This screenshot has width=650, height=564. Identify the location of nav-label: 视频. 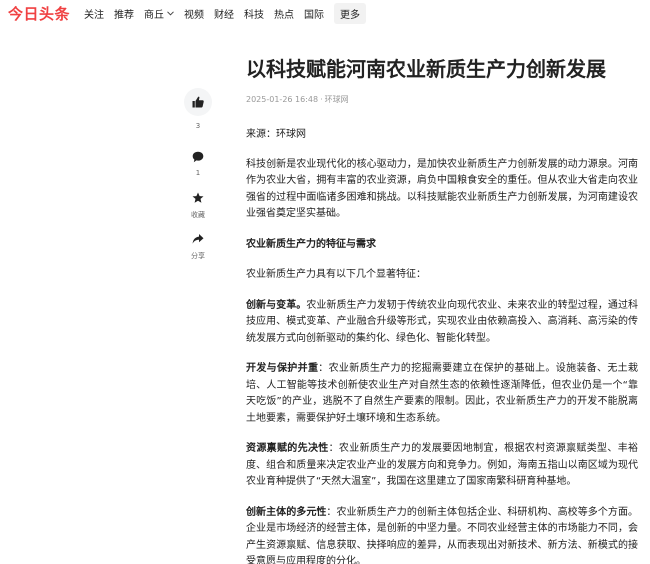
(194, 15).